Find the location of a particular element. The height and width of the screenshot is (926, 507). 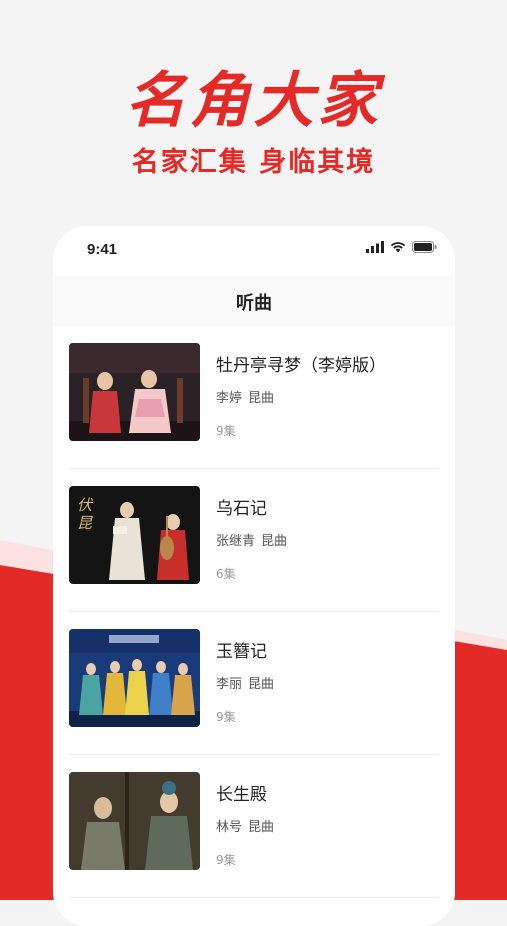

list-item: 长生殿 林号 昆曲 9集 is located at coordinates (254, 826).